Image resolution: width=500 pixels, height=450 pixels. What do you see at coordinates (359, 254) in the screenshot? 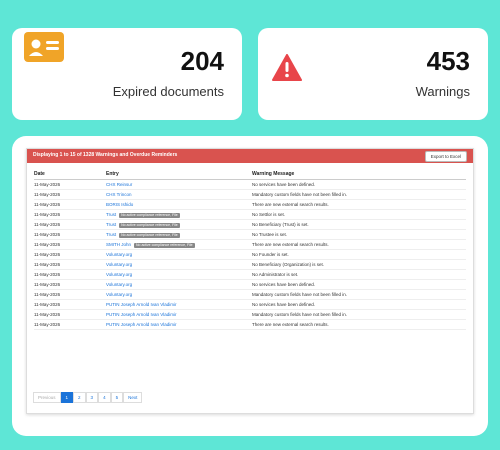
I see `row-warning-message: No Founder is set.` at bounding box center [359, 254].